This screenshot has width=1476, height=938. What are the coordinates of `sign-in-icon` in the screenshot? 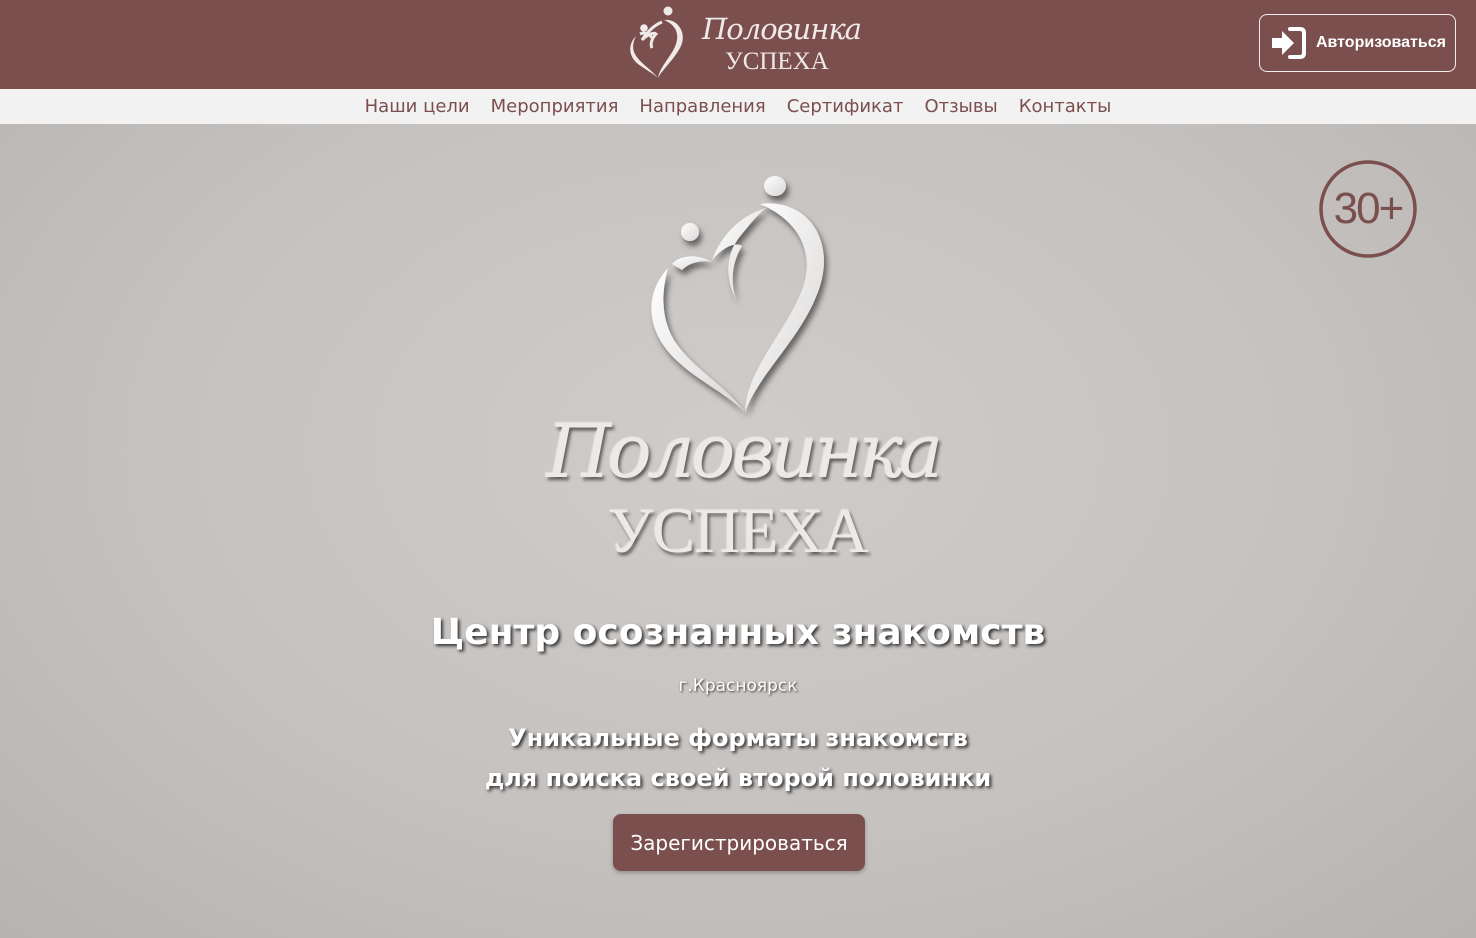 It's located at (1289, 43).